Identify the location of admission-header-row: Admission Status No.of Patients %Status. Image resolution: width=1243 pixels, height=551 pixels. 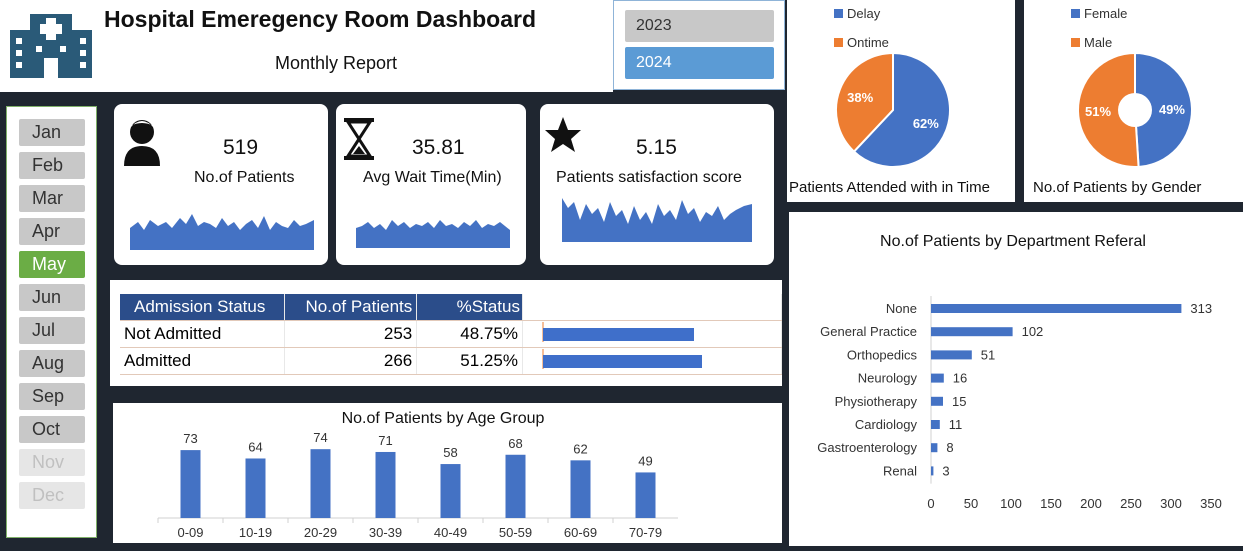
(451, 307).